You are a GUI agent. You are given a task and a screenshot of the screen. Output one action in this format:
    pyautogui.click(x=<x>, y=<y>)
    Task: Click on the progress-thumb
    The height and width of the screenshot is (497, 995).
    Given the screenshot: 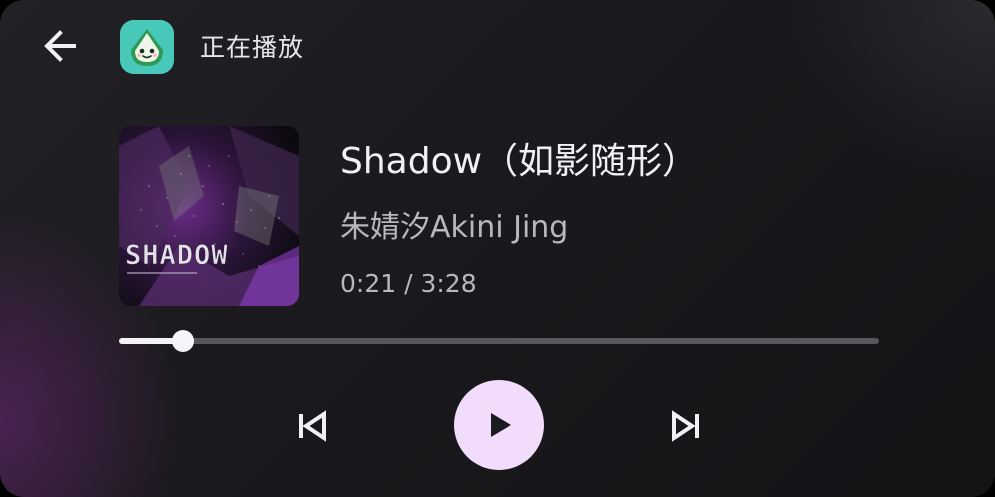 What is the action you would take?
    pyautogui.click(x=183, y=341)
    